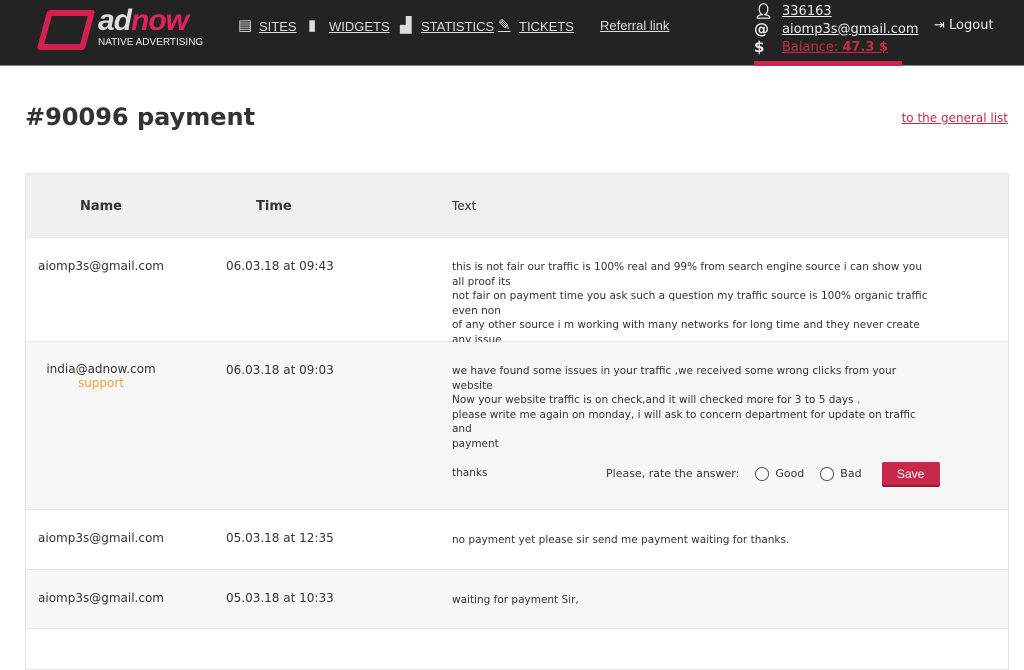 The height and width of the screenshot is (670, 1024). What do you see at coordinates (762, 473) in the screenshot?
I see `radio-good` at bounding box center [762, 473].